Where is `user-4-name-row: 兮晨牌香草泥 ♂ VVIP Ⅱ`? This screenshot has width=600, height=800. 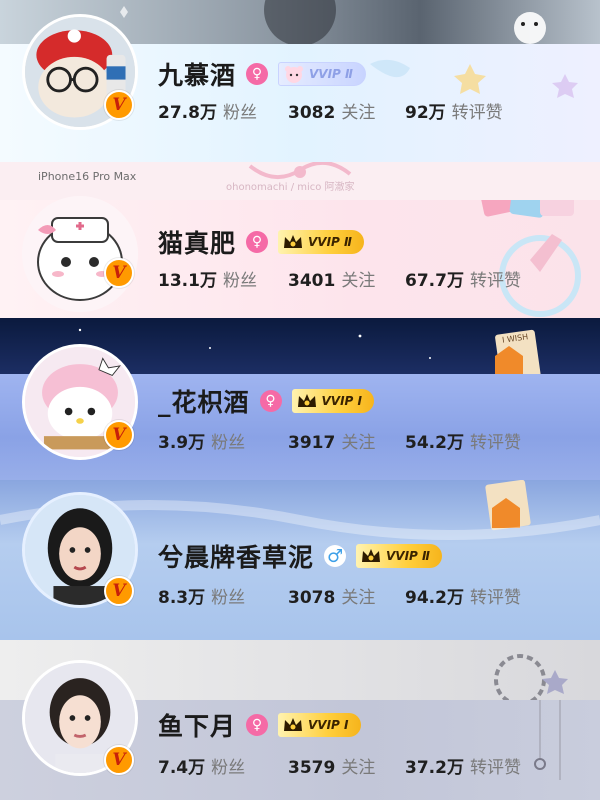
user-4-name-row: 兮晨牌香草泥 ♂ VVIP Ⅱ is located at coordinates (300, 556).